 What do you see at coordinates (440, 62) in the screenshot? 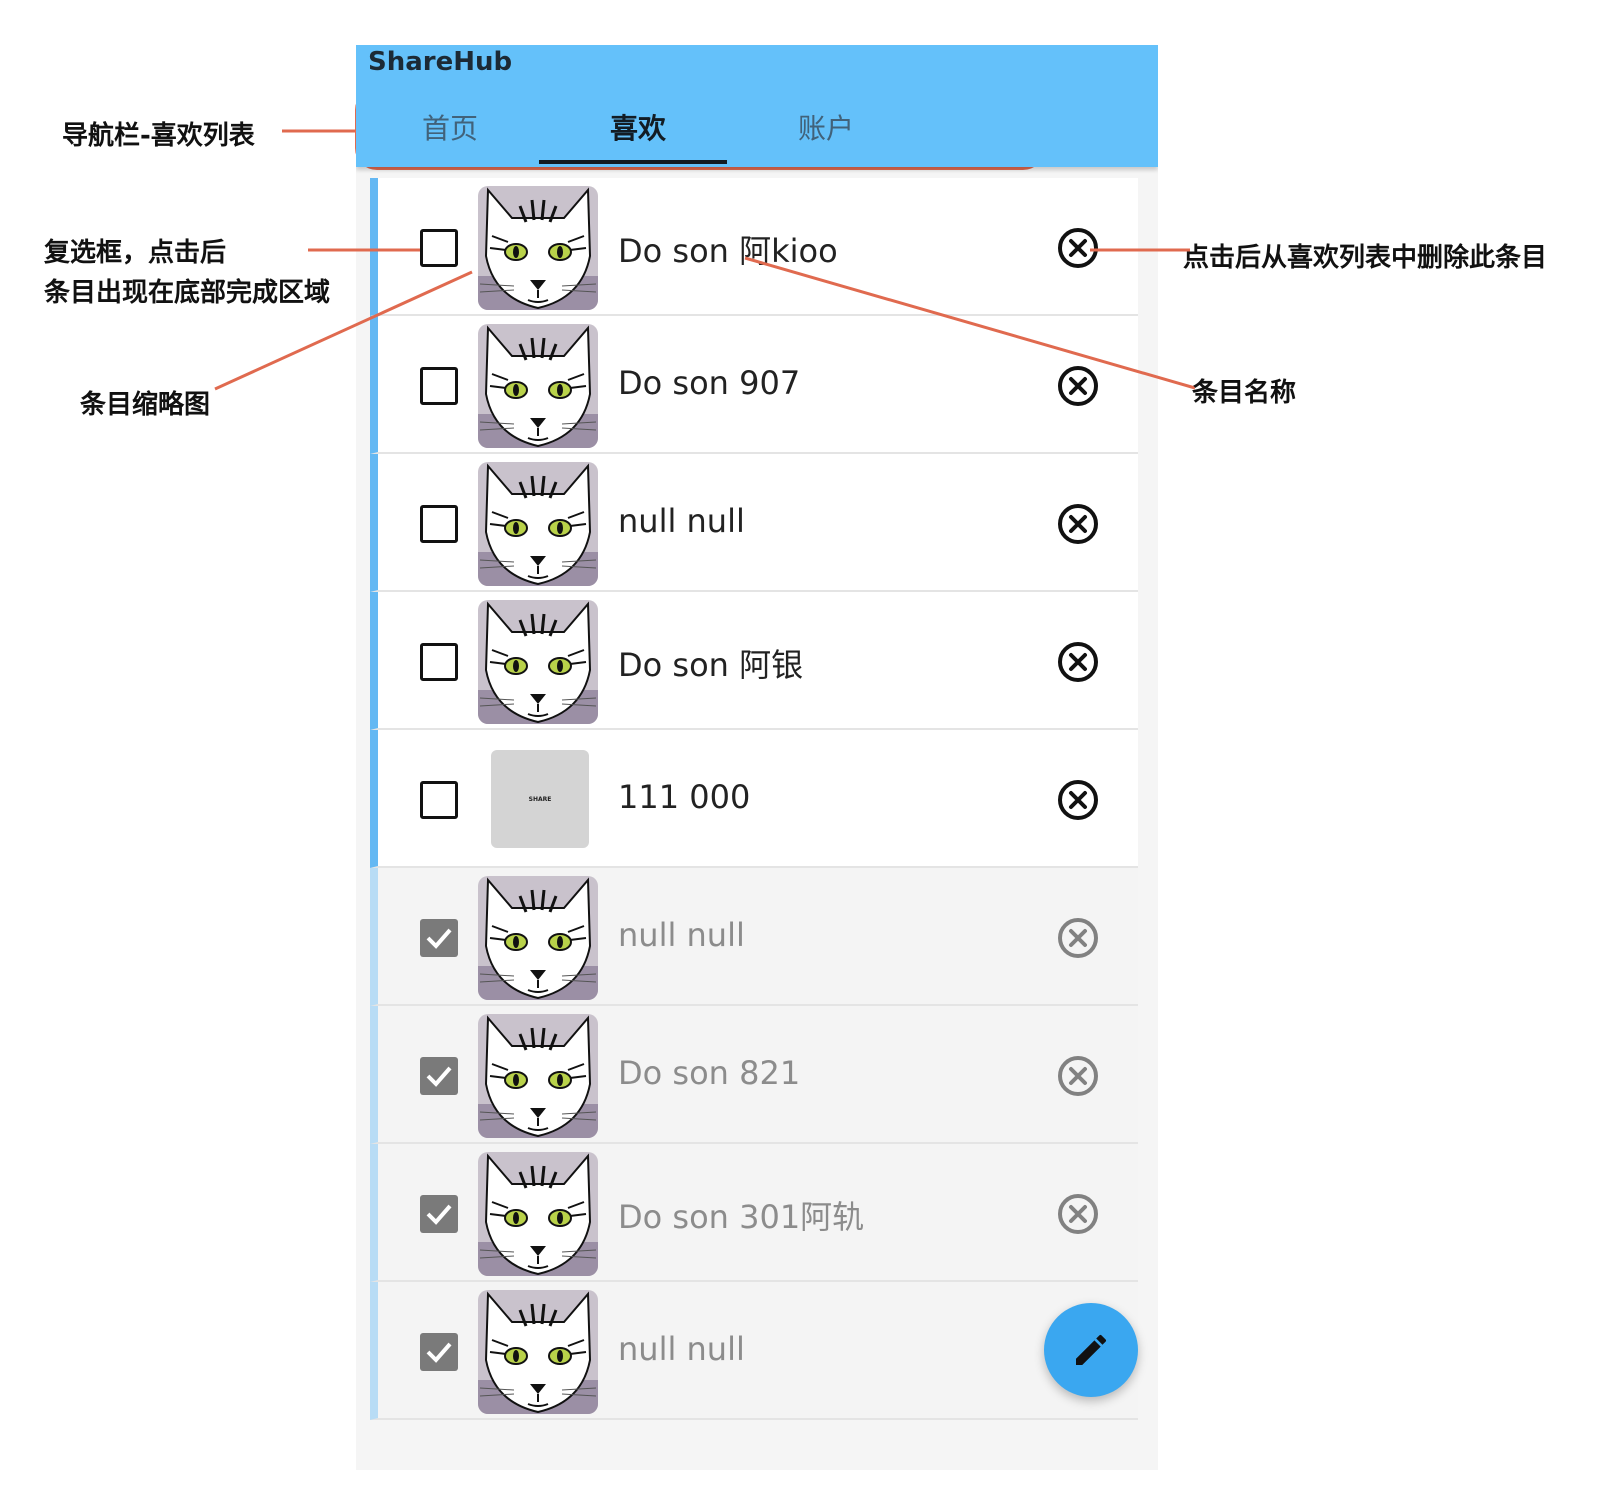
I see `app-title: ShareHub` at bounding box center [440, 62].